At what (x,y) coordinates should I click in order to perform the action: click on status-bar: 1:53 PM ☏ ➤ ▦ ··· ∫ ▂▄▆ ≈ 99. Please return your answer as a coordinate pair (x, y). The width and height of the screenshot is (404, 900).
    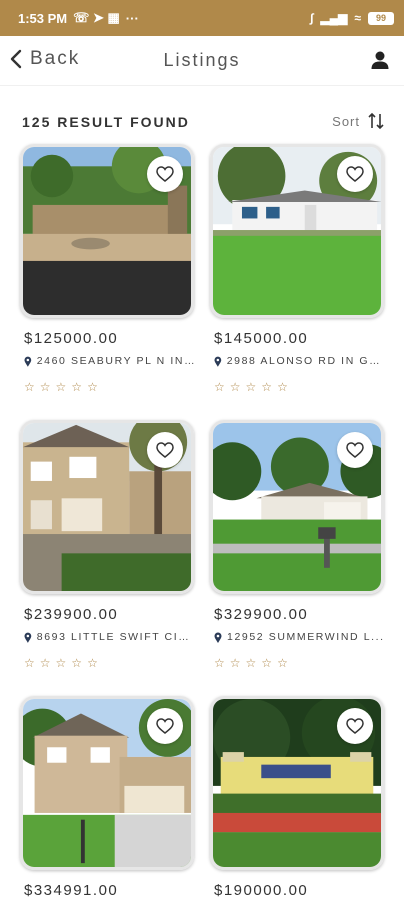
    Looking at the image, I should click on (202, 18).